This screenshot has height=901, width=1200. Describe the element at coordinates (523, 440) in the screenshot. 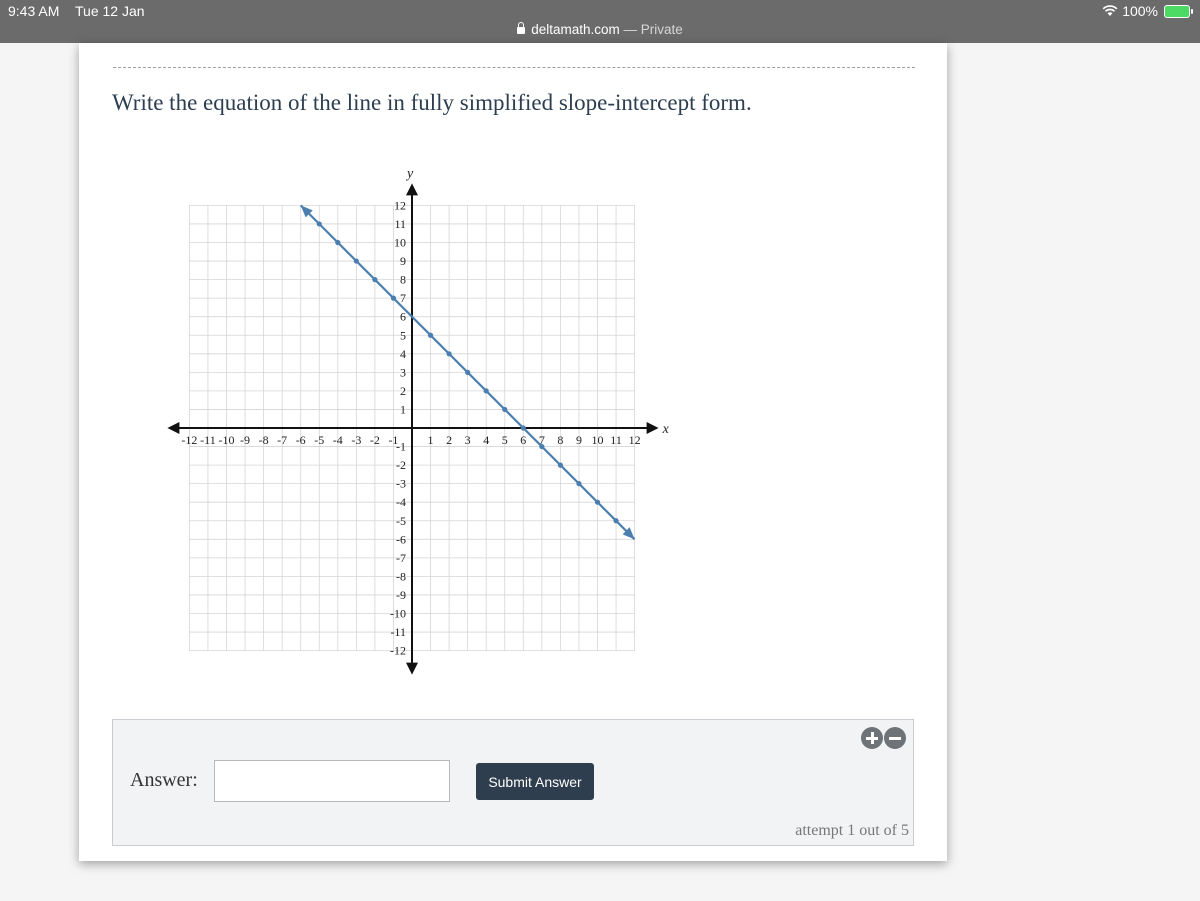

I see `x-tick-label: 6` at that location.